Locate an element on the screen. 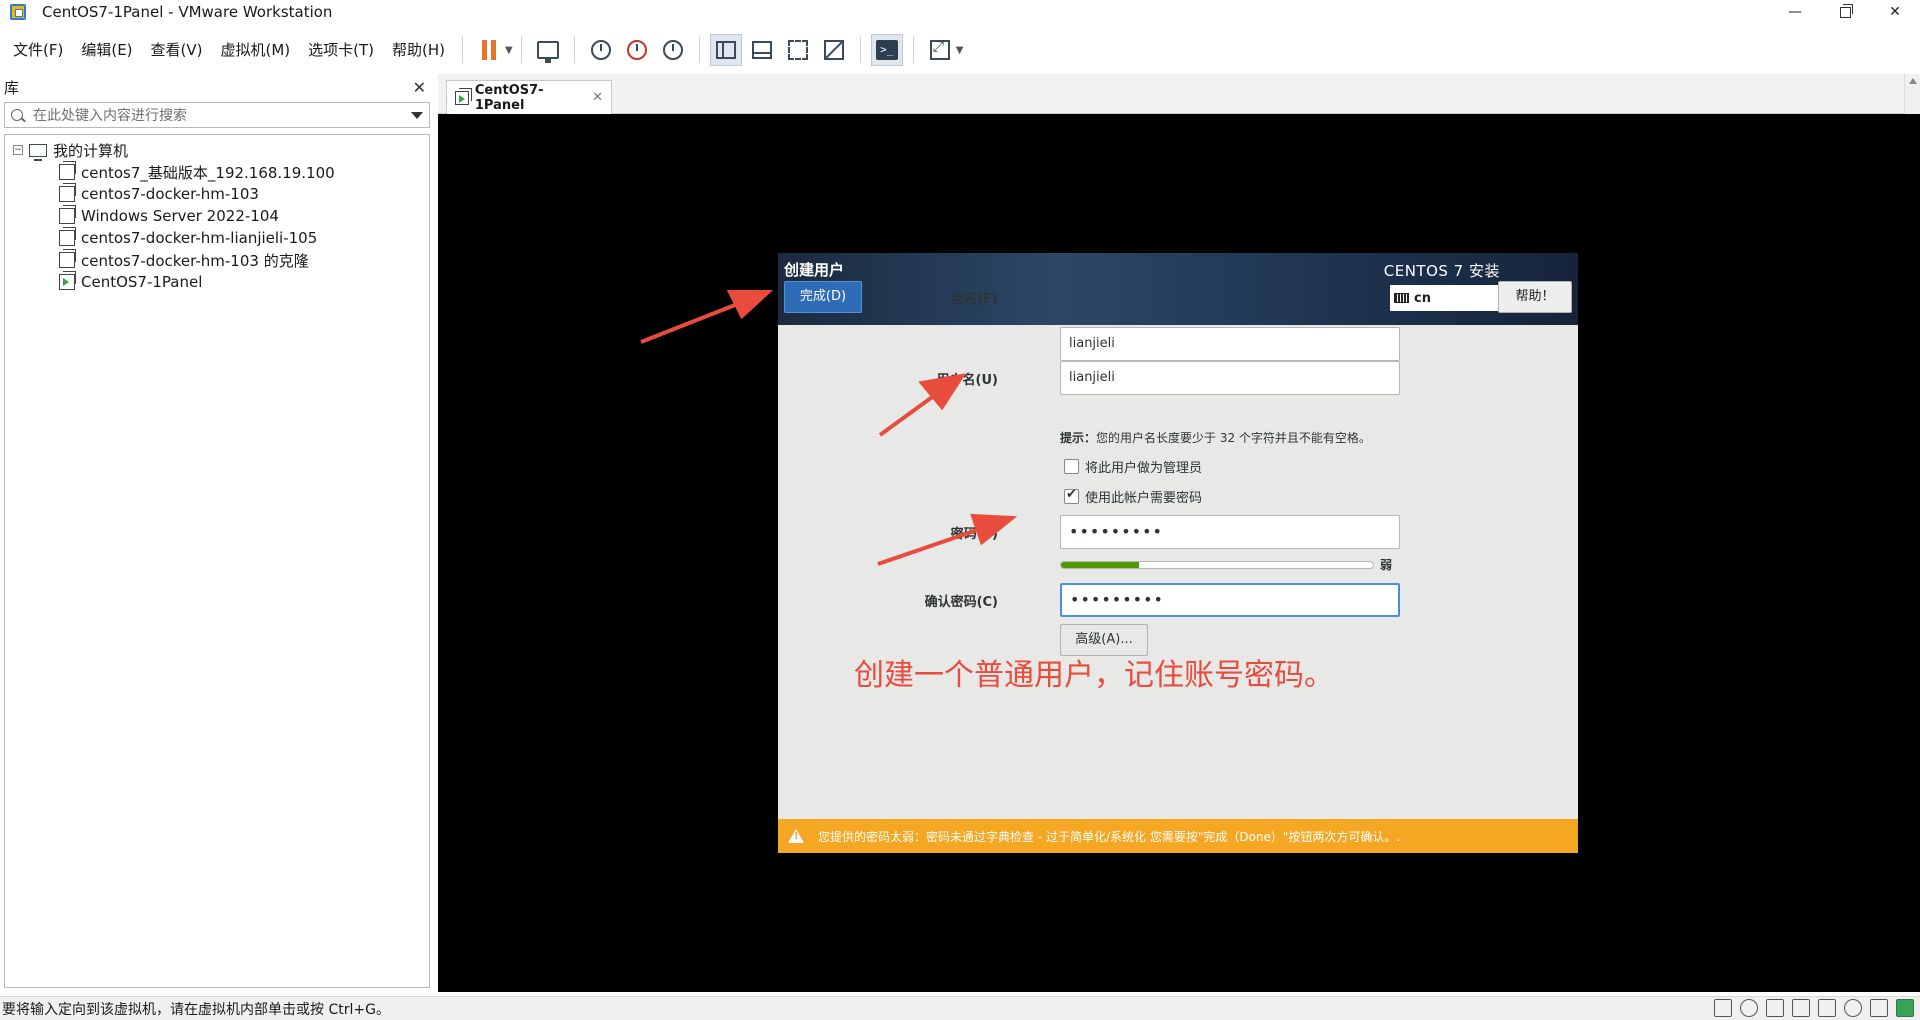 The height and width of the screenshot is (1020, 1920). library-search-input: 在此处键入内容进行搜索 is located at coordinates (217, 115).